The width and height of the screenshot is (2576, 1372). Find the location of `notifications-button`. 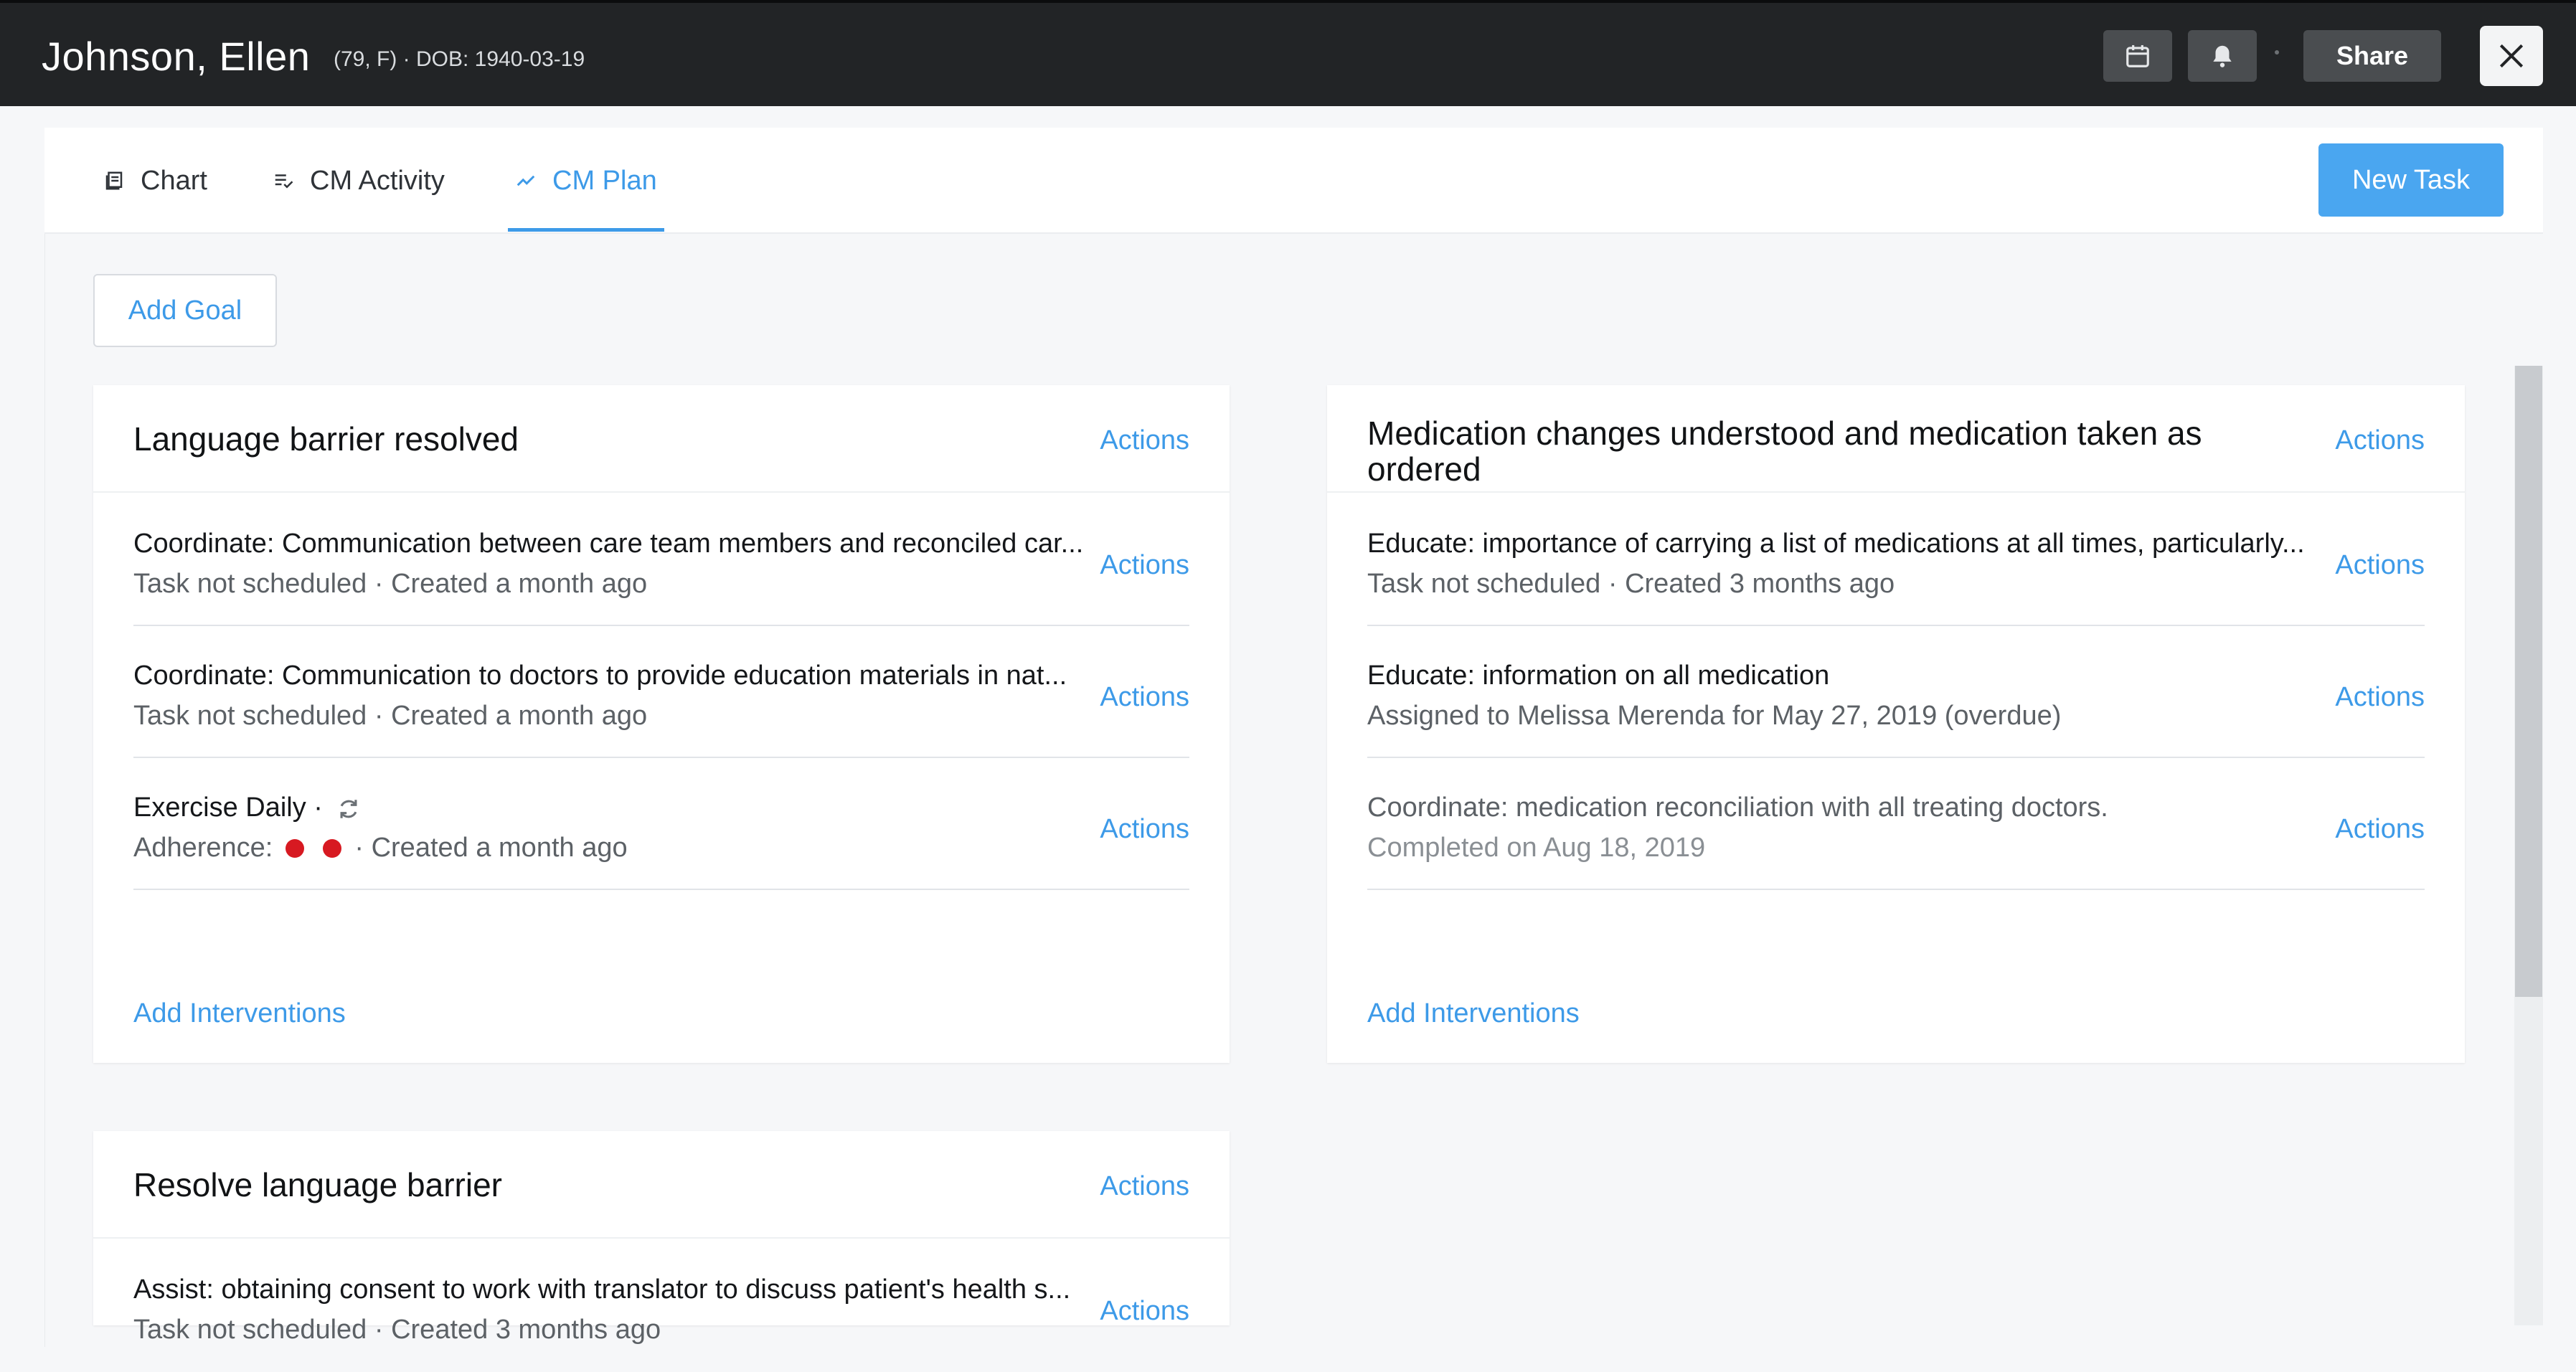

notifications-button is located at coordinates (2222, 56).